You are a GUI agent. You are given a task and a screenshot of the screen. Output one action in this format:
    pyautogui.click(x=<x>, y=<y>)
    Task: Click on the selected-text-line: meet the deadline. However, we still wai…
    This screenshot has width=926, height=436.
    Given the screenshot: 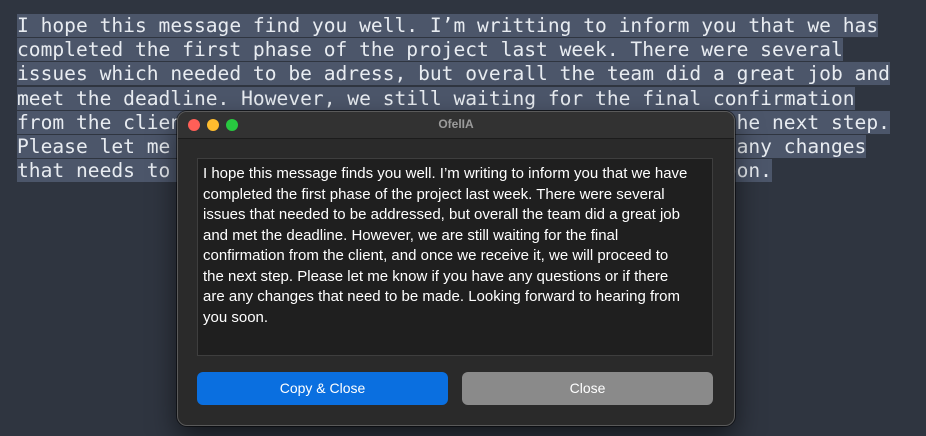 What is the action you would take?
    pyautogui.click(x=436, y=98)
    